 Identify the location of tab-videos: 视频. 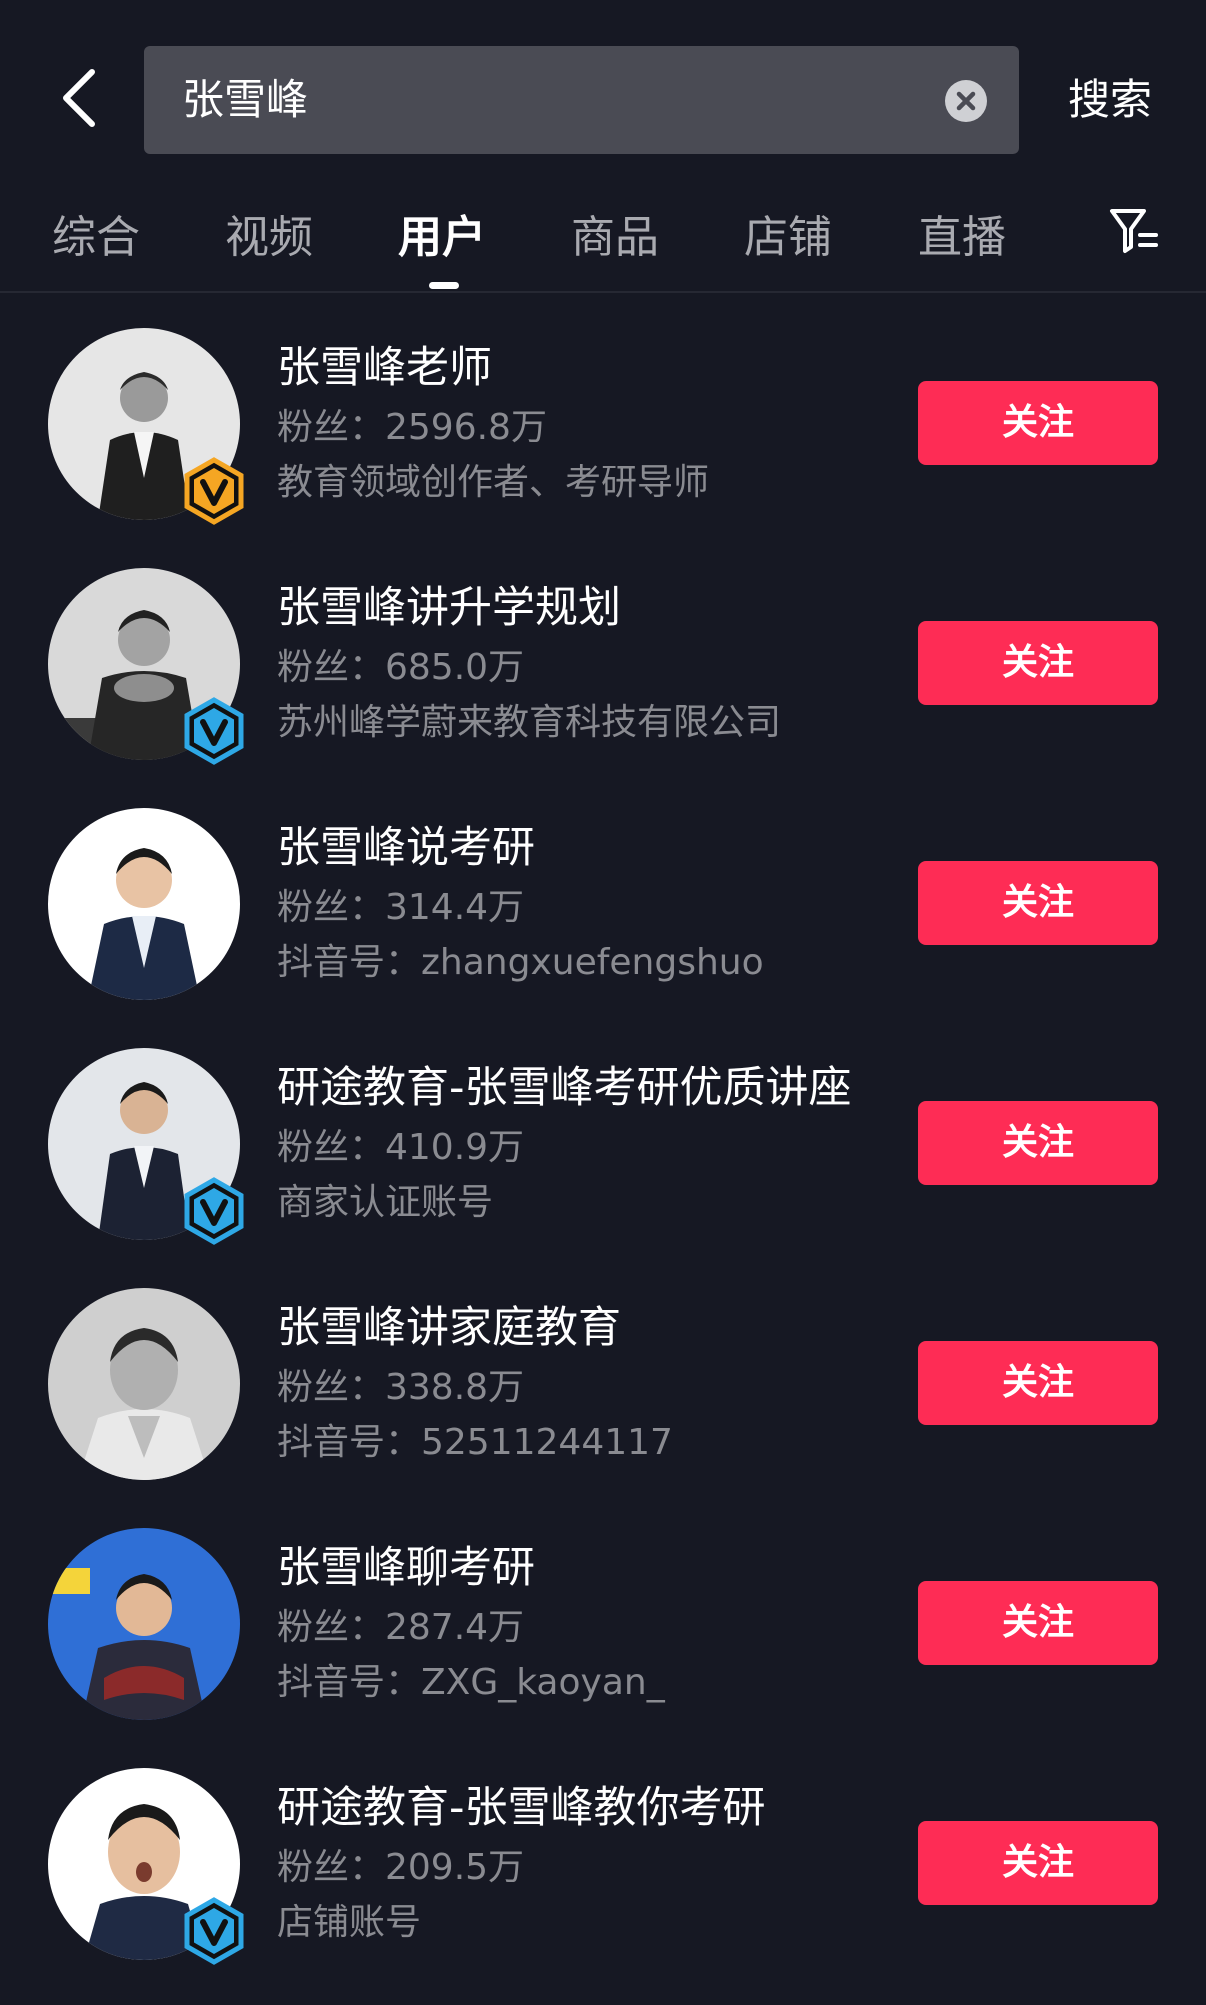
(269, 238).